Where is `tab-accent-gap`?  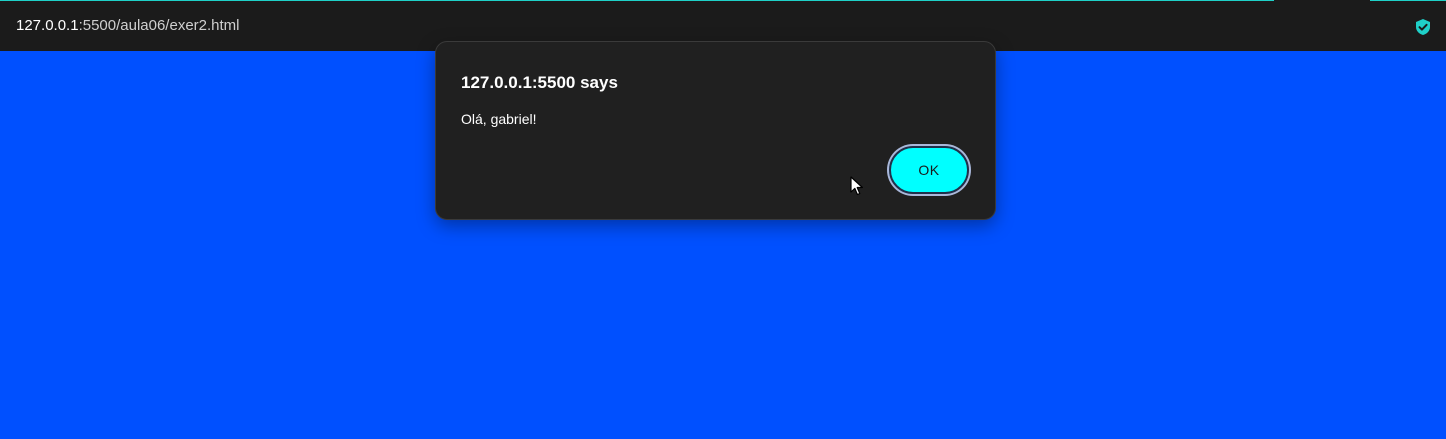 tab-accent-gap is located at coordinates (1322, 1).